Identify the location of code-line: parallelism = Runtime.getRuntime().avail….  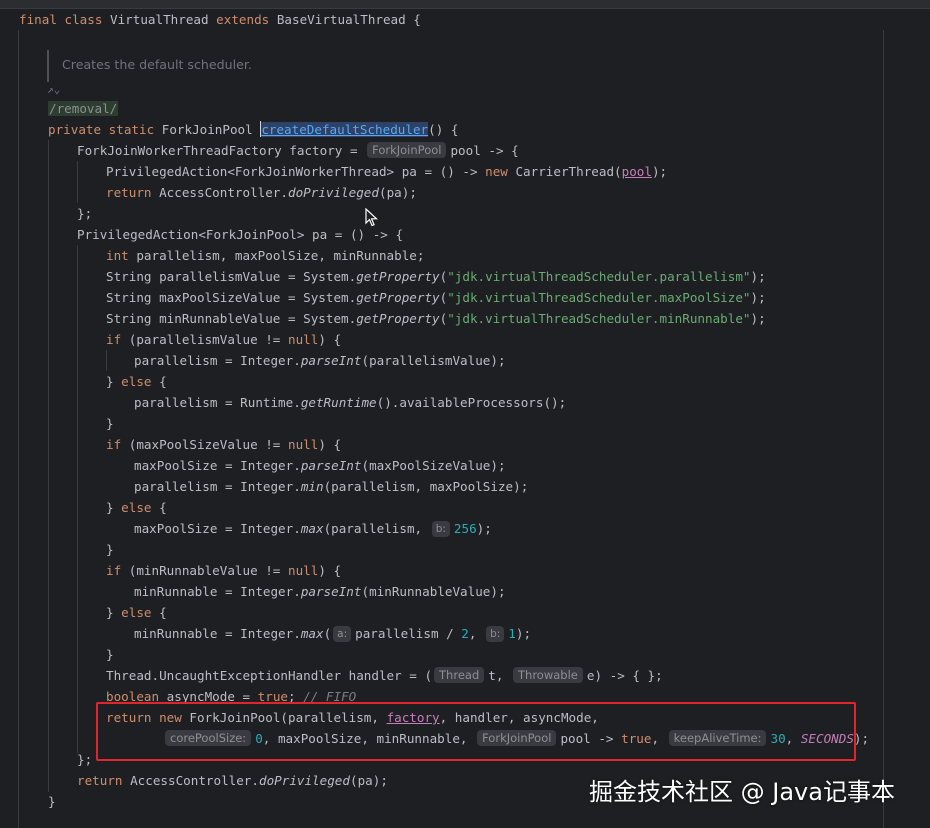
(350, 402).